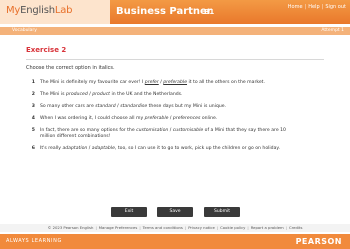 The width and height of the screenshot is (350, 249). Describe the element at coordinates (295, 7) in the screenshot. I see `home-link: Home` at that location.